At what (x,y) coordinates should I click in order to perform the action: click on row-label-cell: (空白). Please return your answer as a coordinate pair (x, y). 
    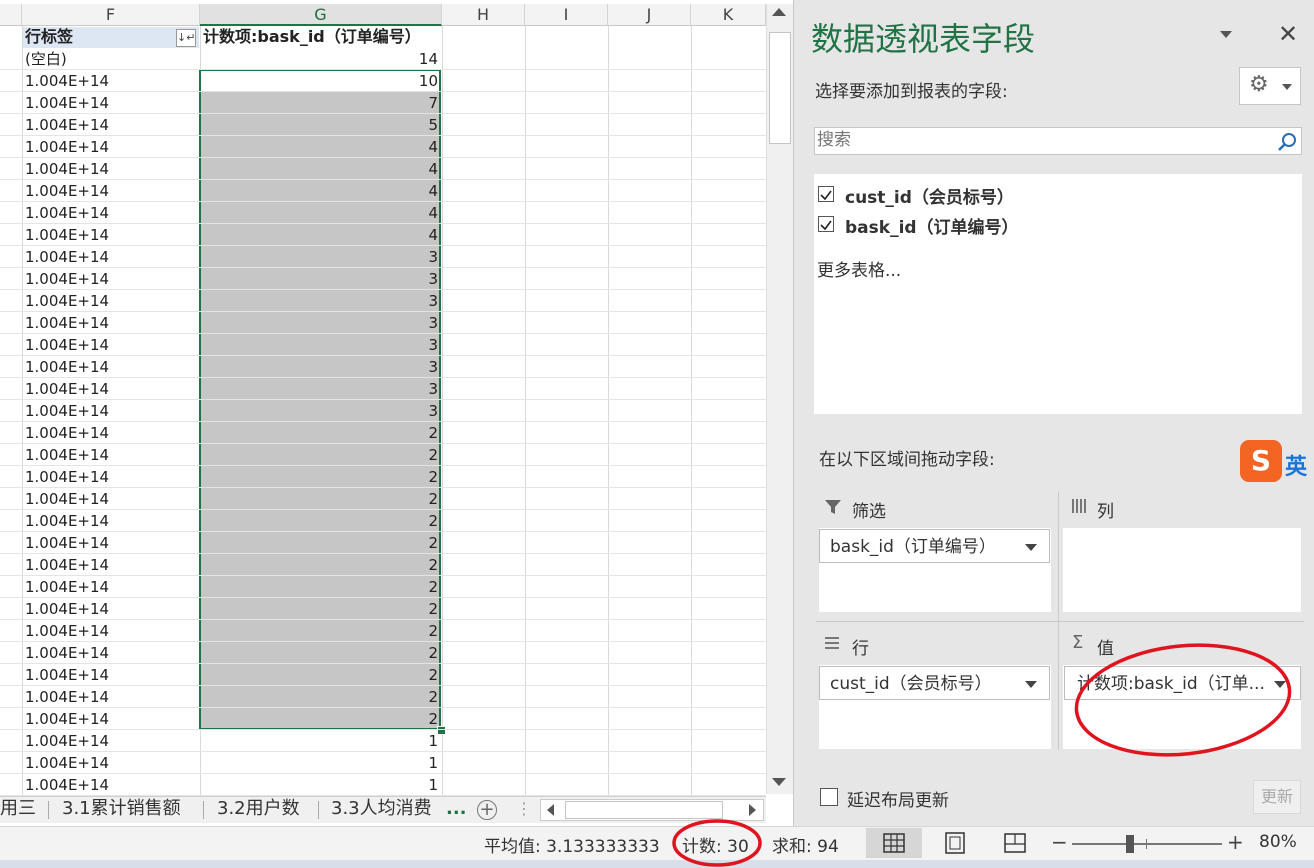
    Looking at the image, I should click on (112, 59).